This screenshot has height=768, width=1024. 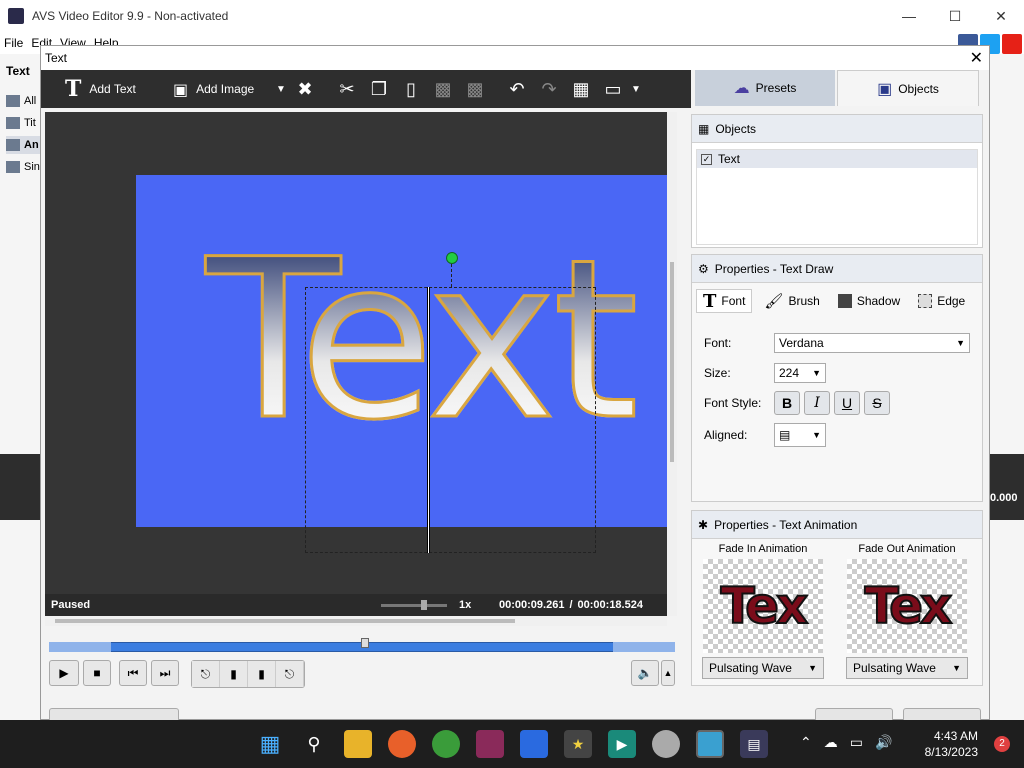 I want to click on display-icon: ▭, so click(x=613, y=89).